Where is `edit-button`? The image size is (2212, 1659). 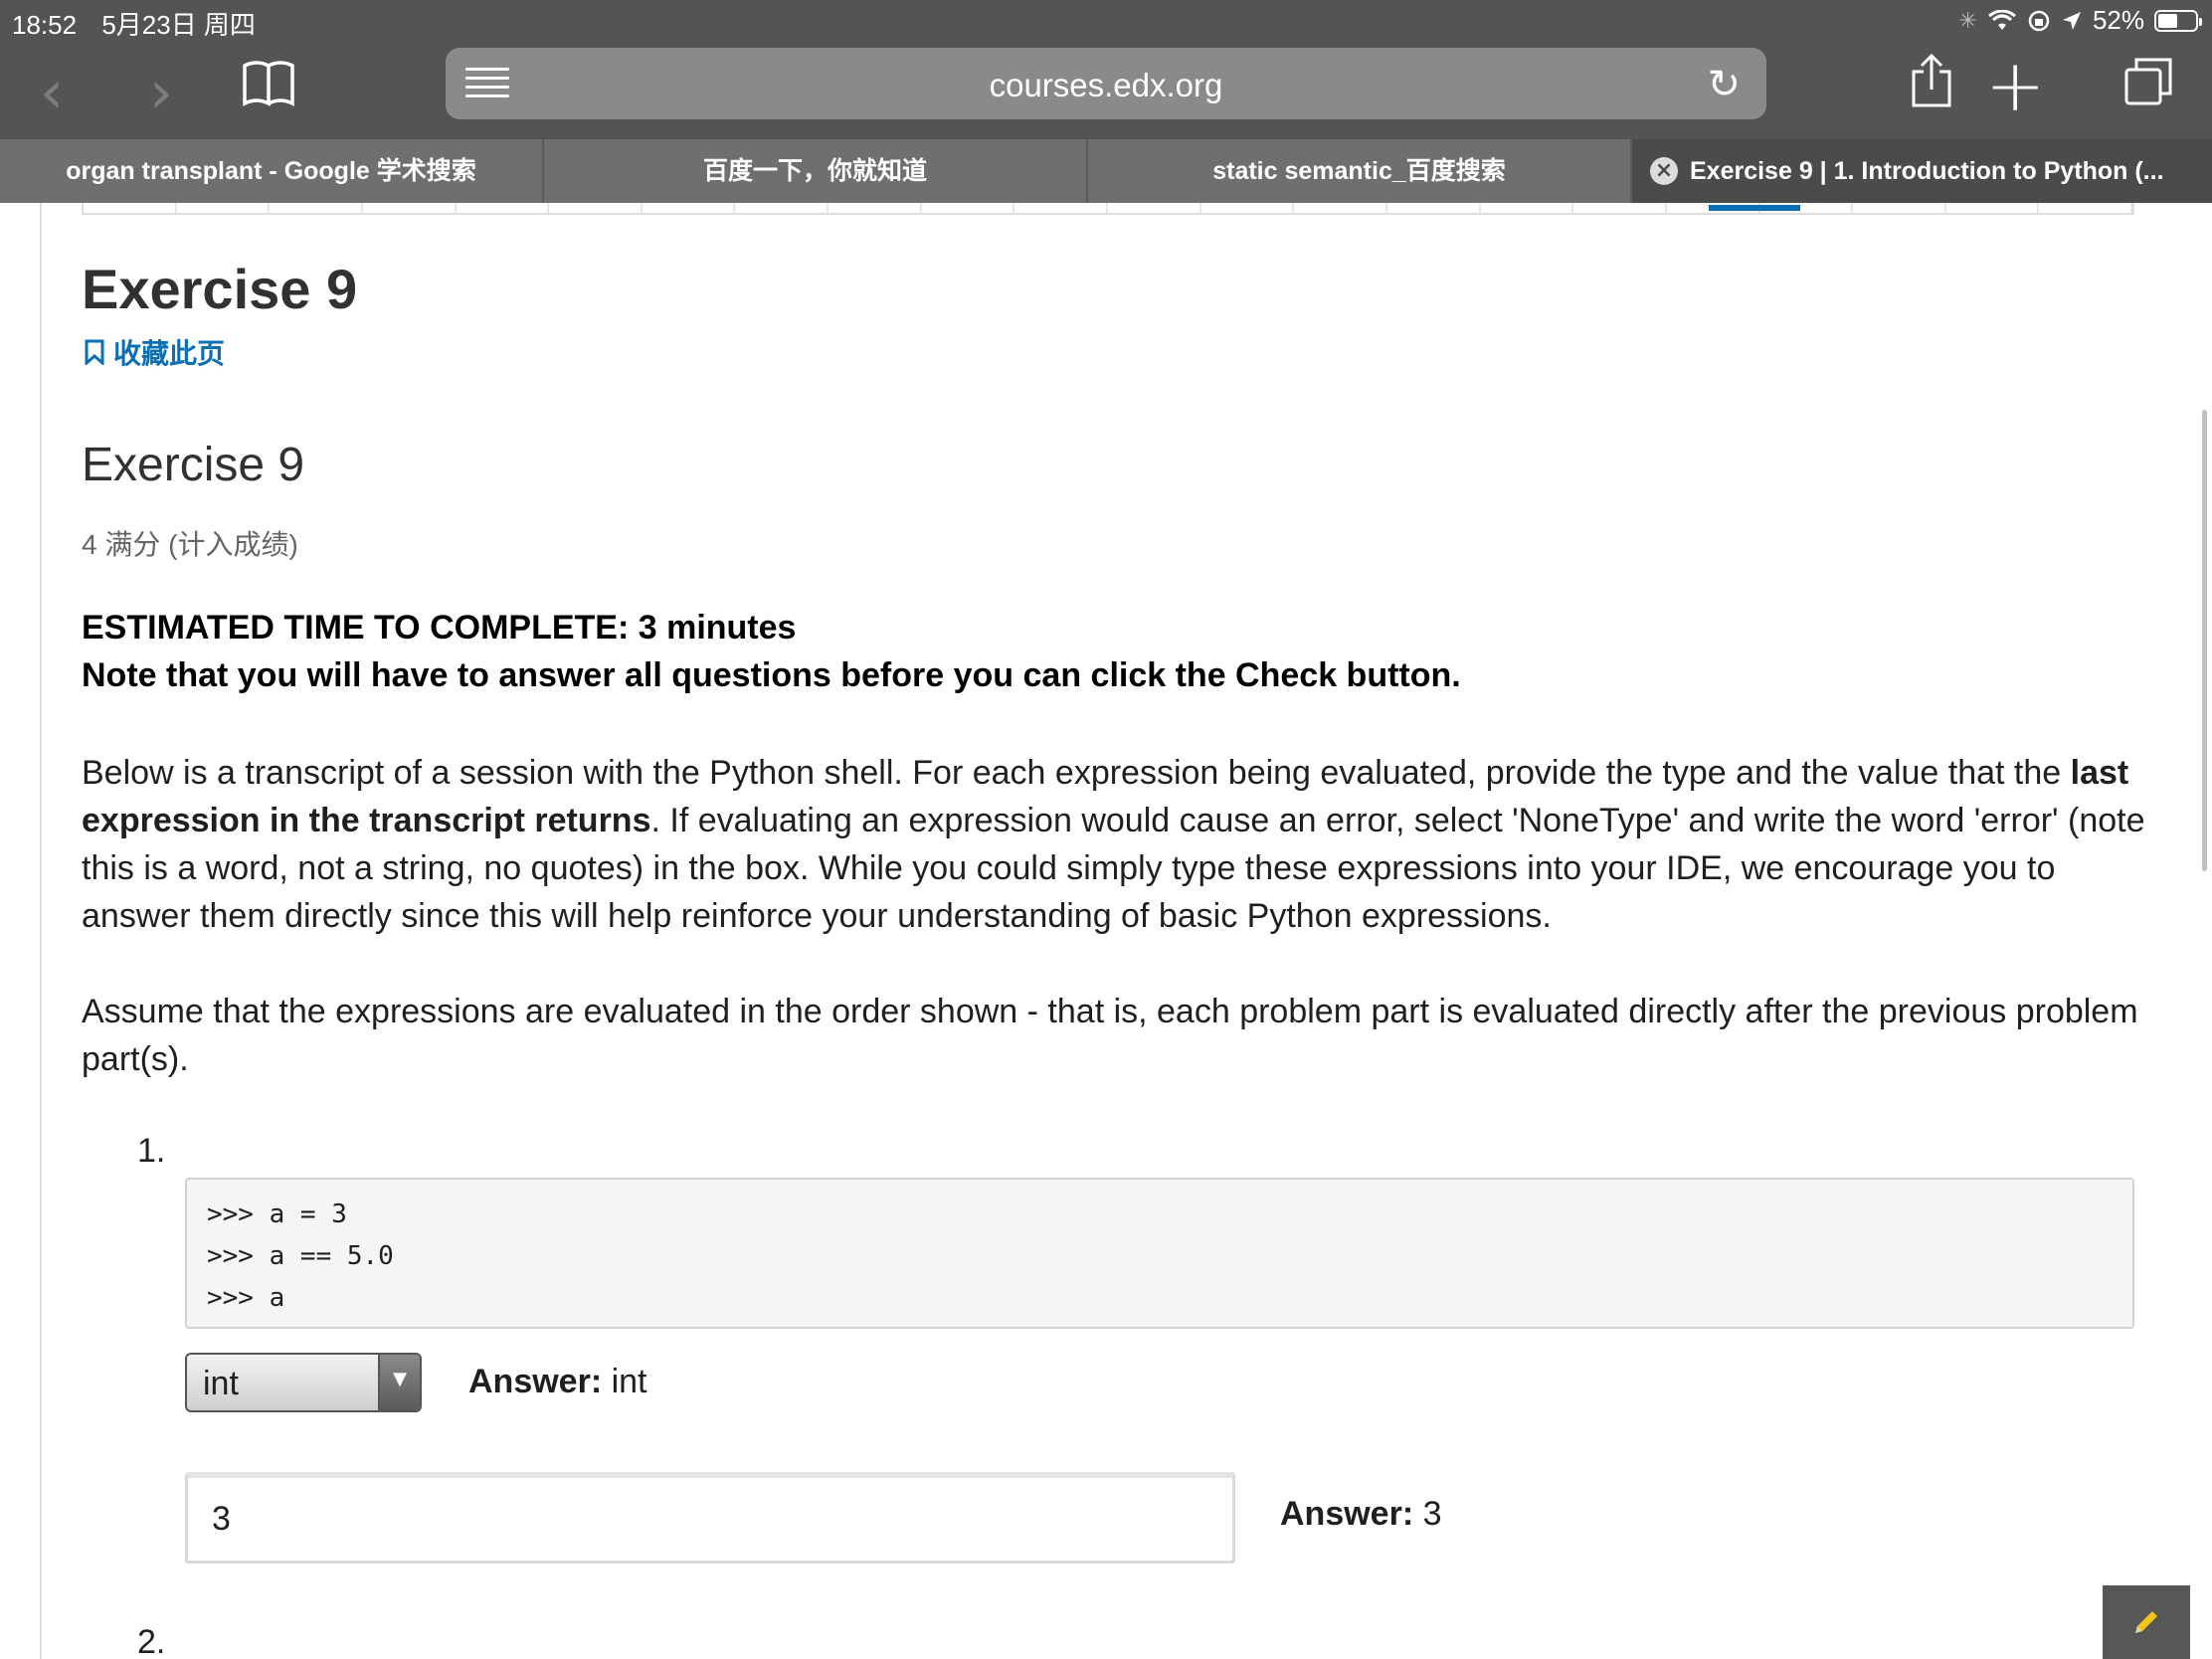 edit-button is located at coordinates (2146, 1622).